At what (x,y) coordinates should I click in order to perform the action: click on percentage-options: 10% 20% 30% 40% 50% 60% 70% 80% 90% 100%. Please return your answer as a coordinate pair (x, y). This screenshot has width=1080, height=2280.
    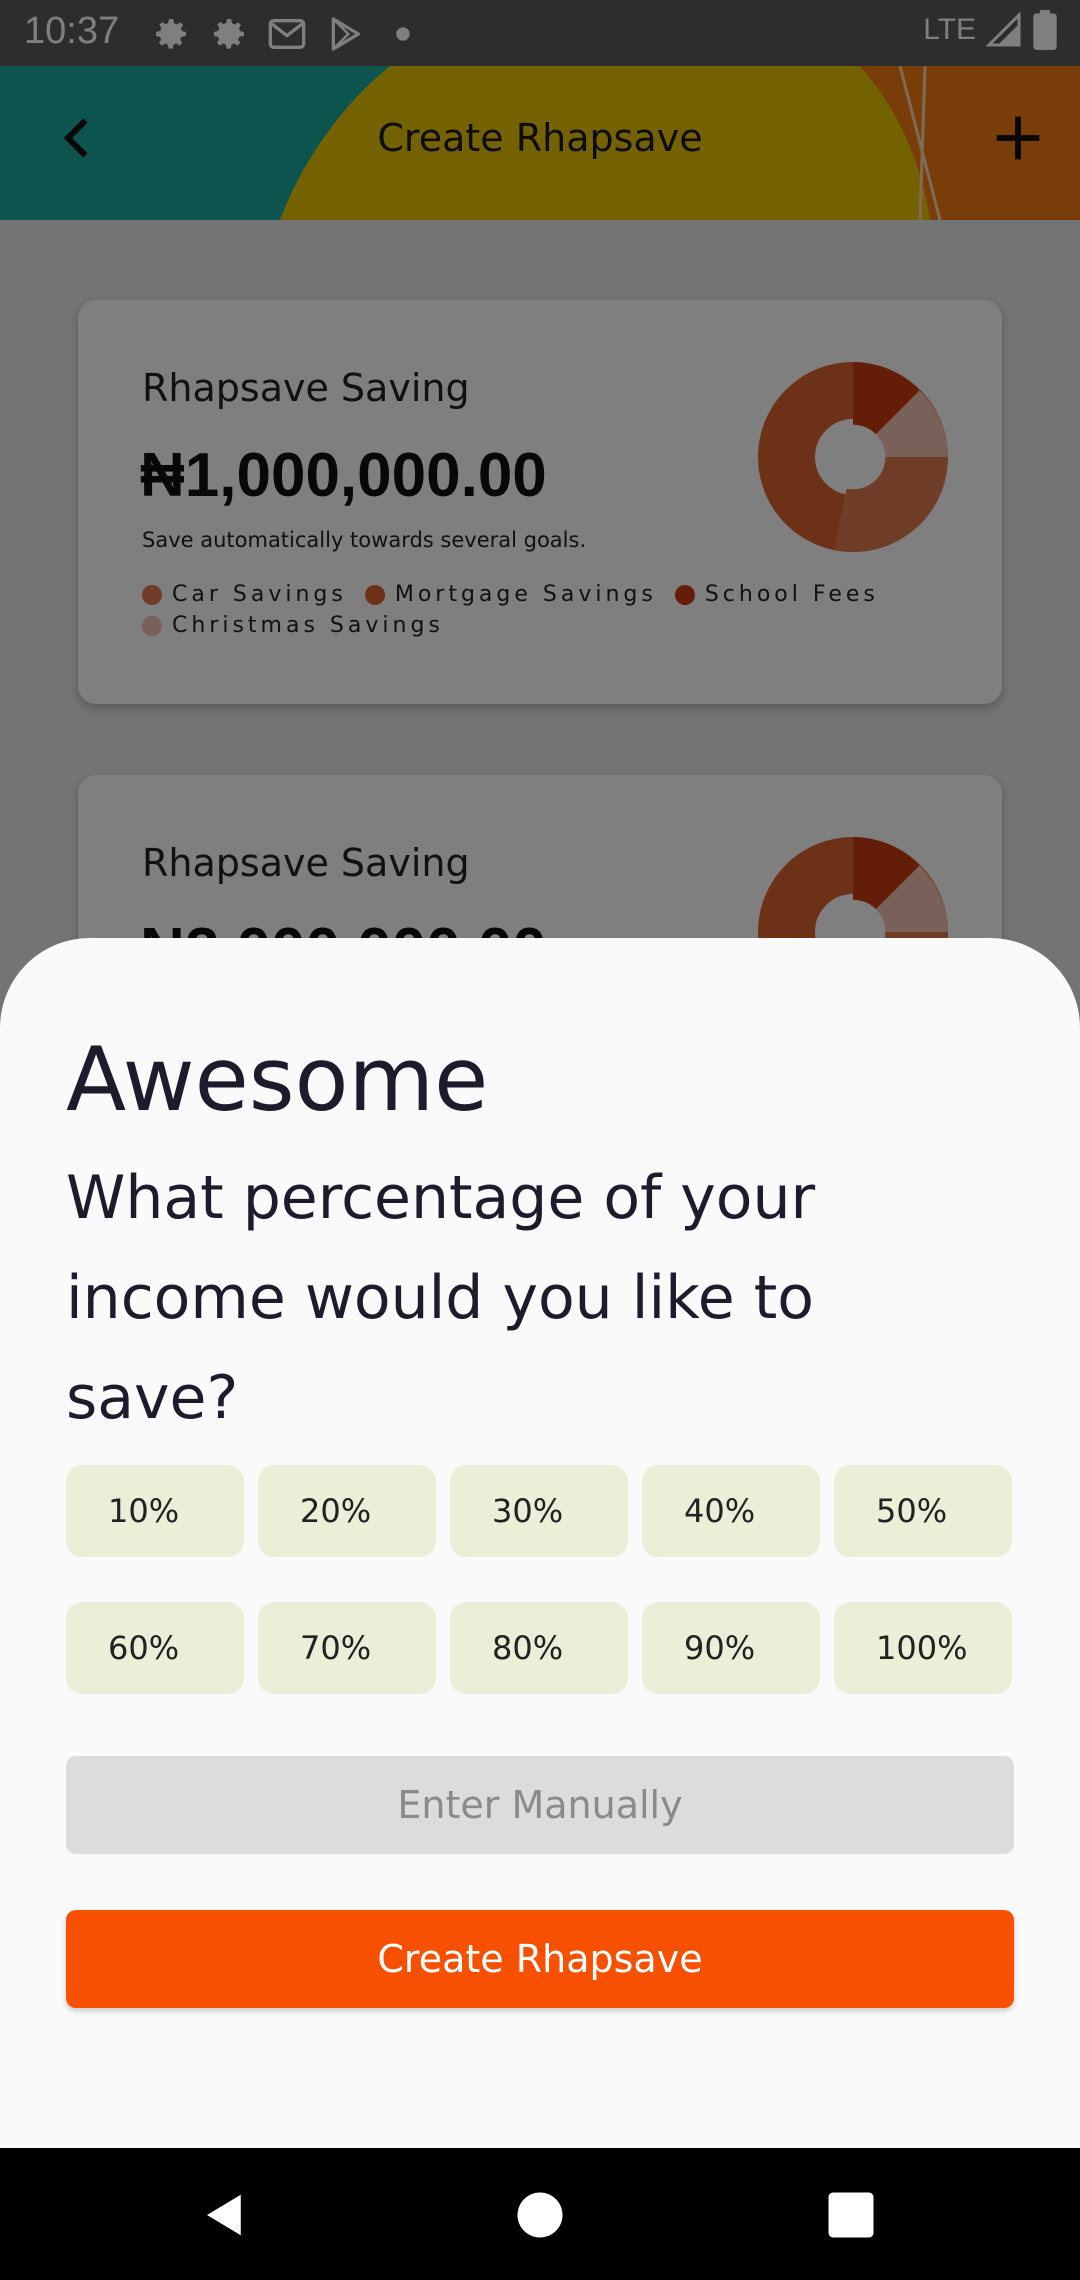
    Looking at the image, I should click on (540, 1579).